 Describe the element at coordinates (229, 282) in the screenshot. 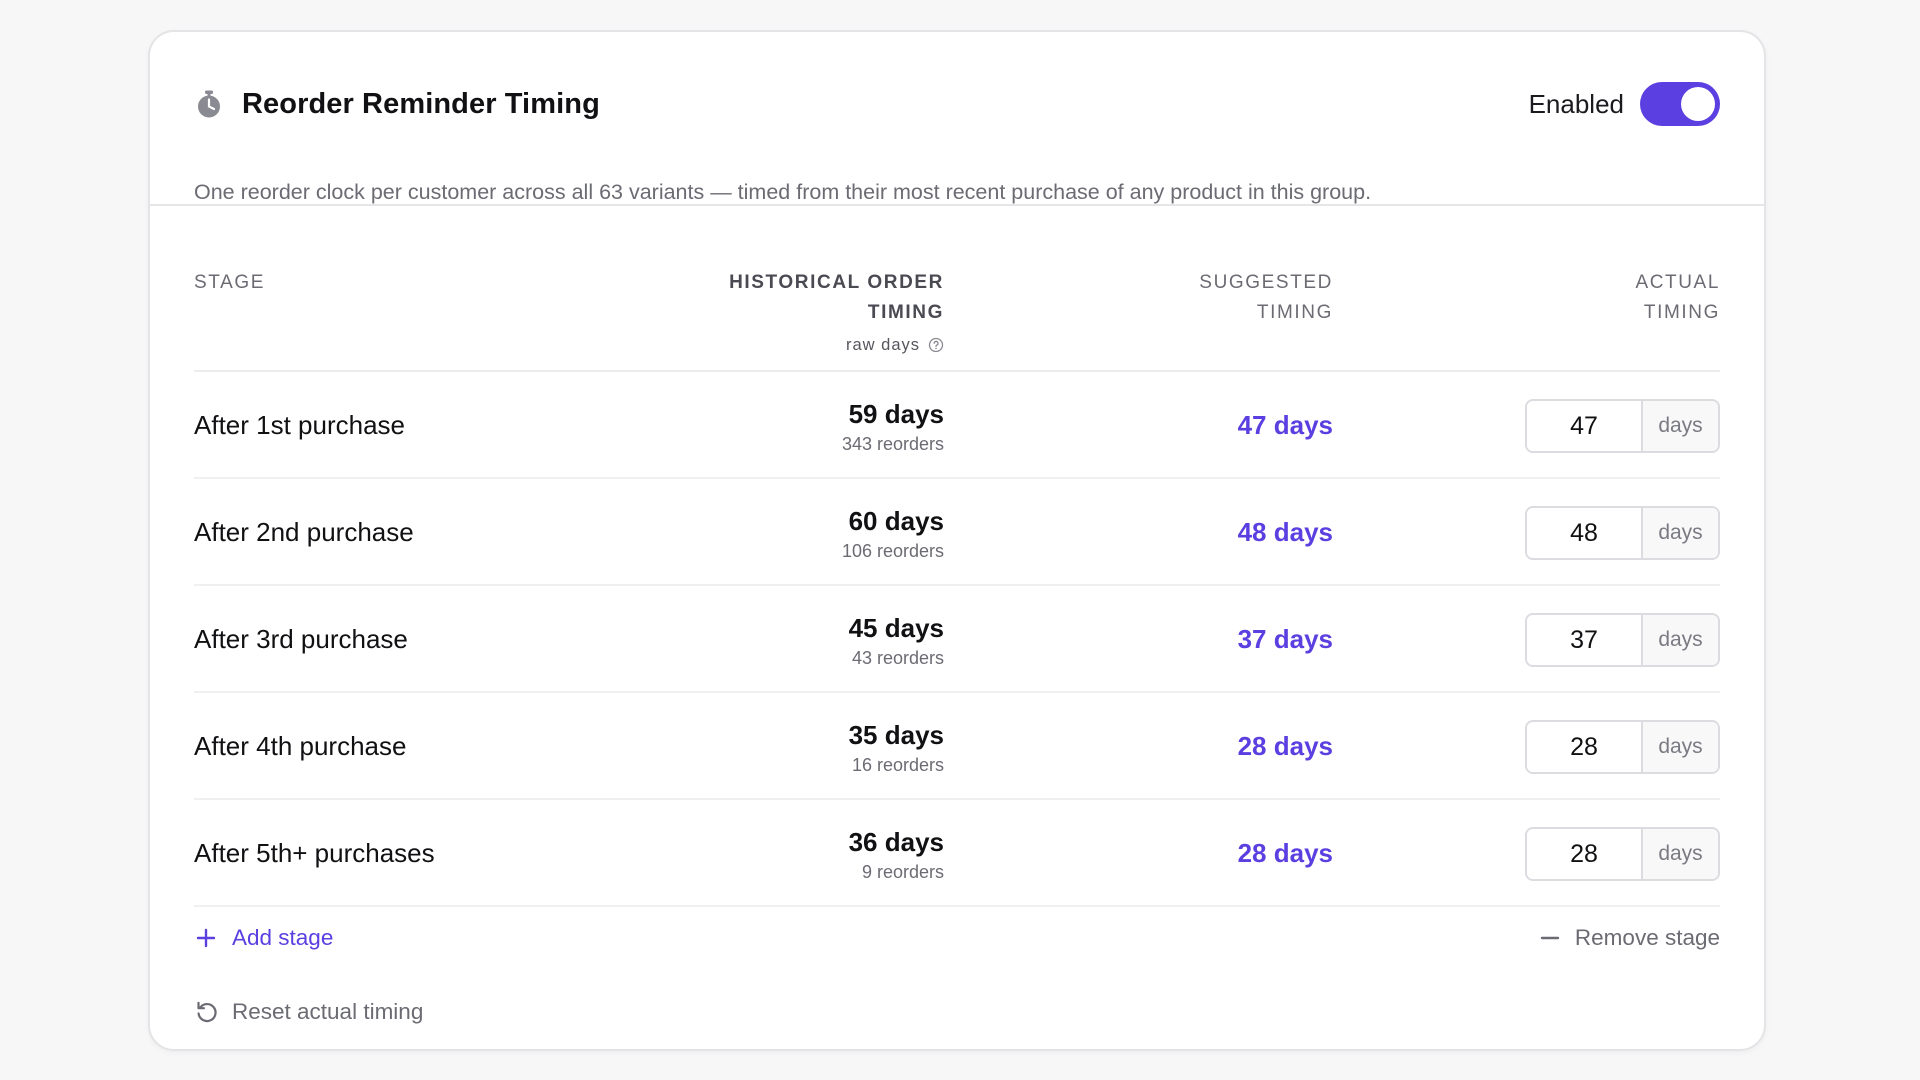

I see `column-header-stage: STAGE` at that location.